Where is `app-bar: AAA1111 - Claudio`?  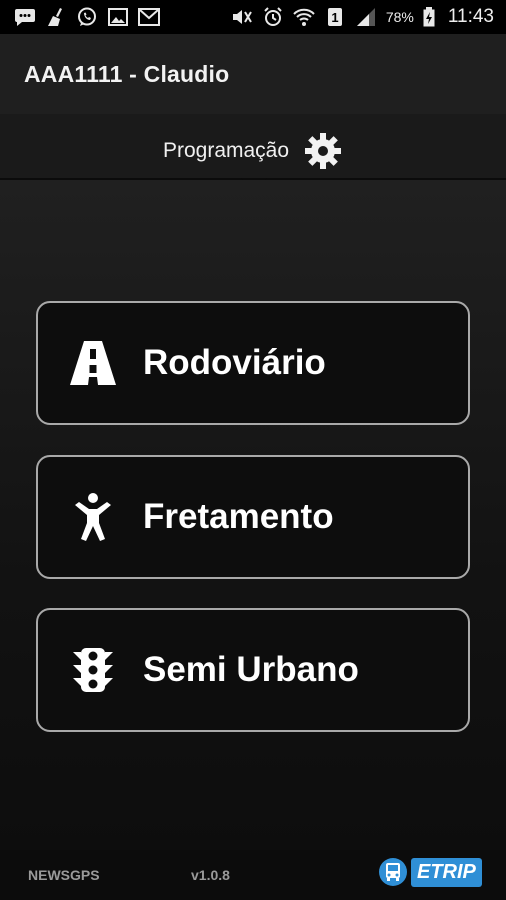 app-bar: AAA1111 - Claudio is located at coordinates (253, 74).